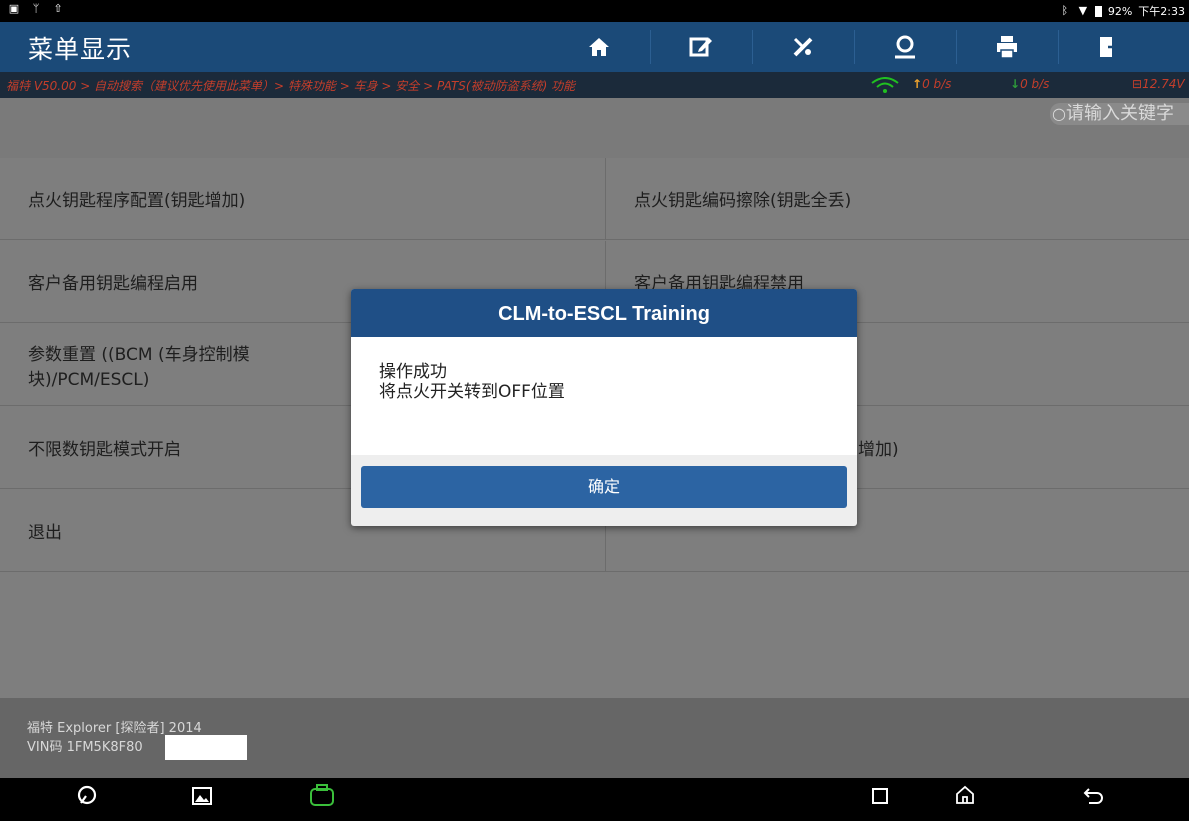 The image size is (1189, 821). What do you see at coordinates (1083, 10) in the screenshot?
I see `wifi-icon: ▼` at bounding box center [1083, 10].